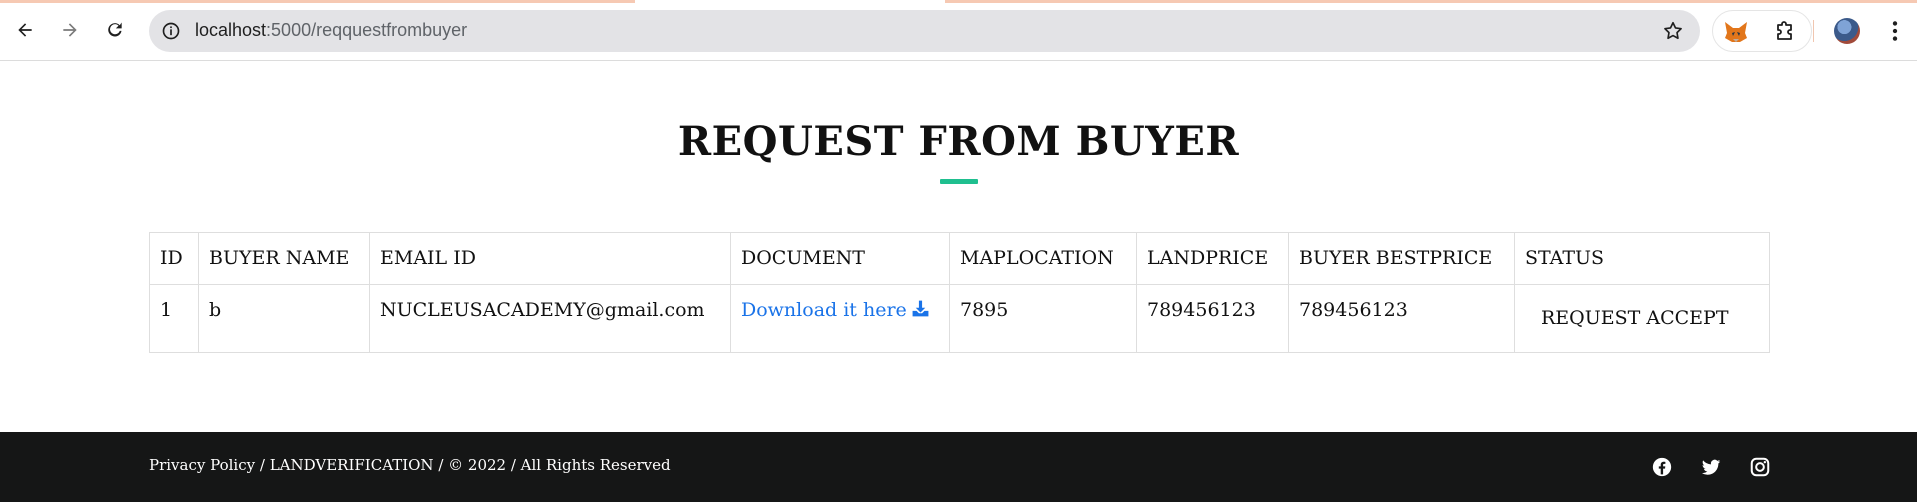 The width and height of the screenshot is (1917, 502). I want to click on arrow-right-icon, so click(70, 30).